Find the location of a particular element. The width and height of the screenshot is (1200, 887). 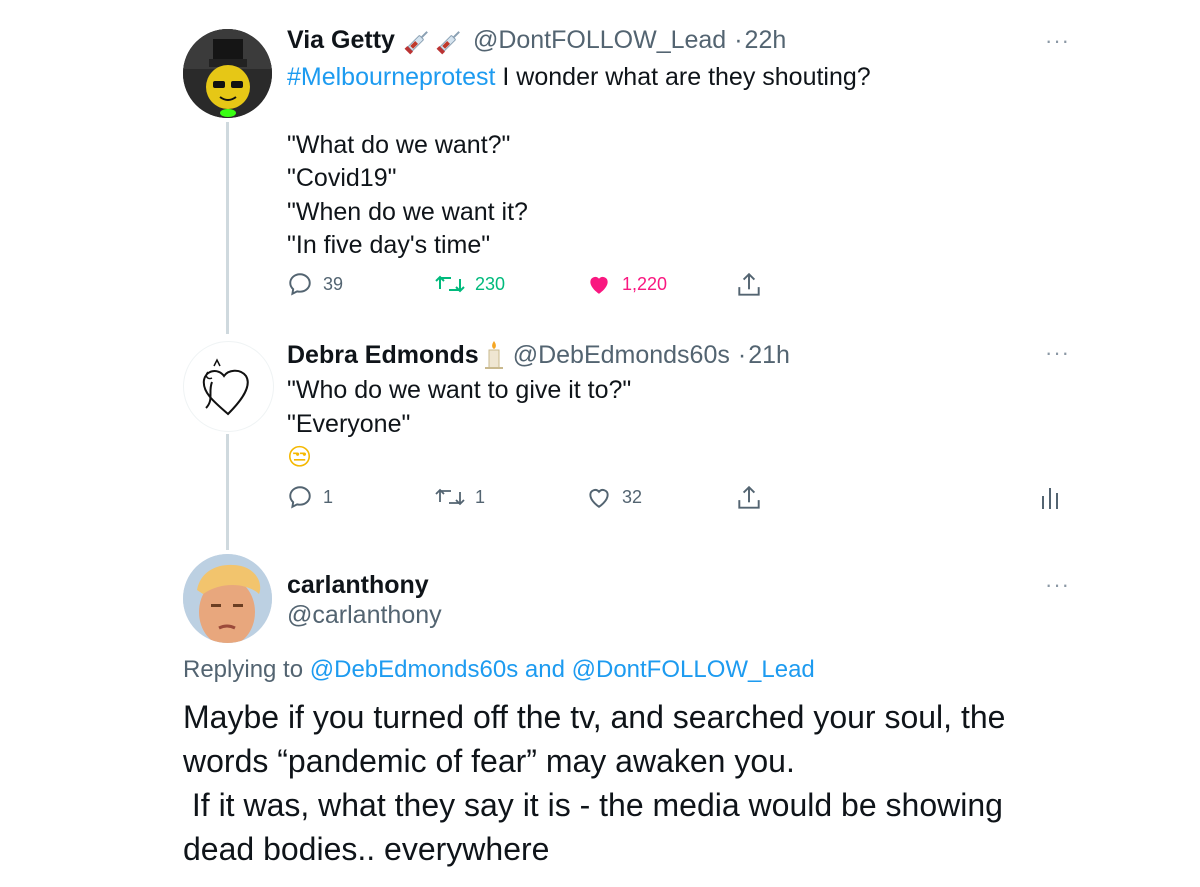

tweet1-line-3: "When do we want it? is located at coordinates (407, 212).